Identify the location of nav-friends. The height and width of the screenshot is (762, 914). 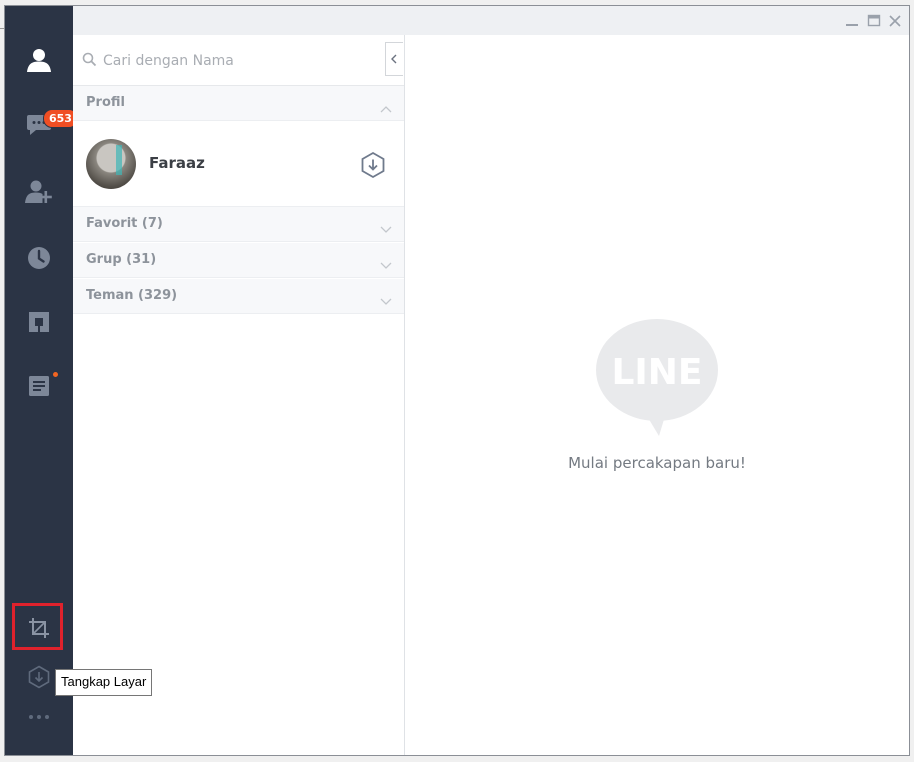
(39, 60).